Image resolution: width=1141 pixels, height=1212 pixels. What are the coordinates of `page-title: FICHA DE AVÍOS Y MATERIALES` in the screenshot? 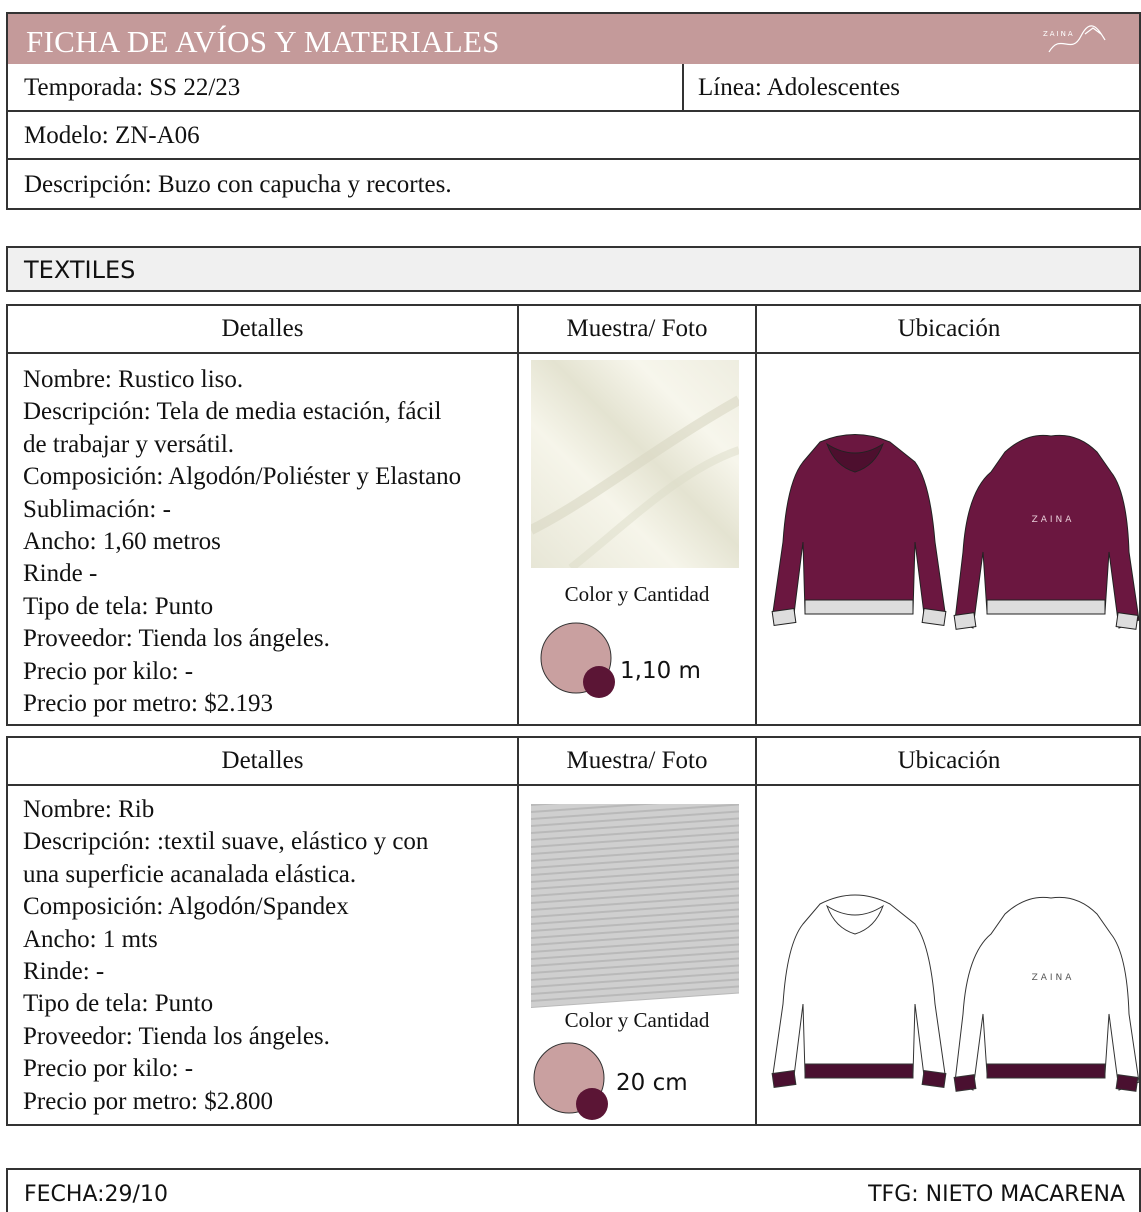 It's located at (263, 41).